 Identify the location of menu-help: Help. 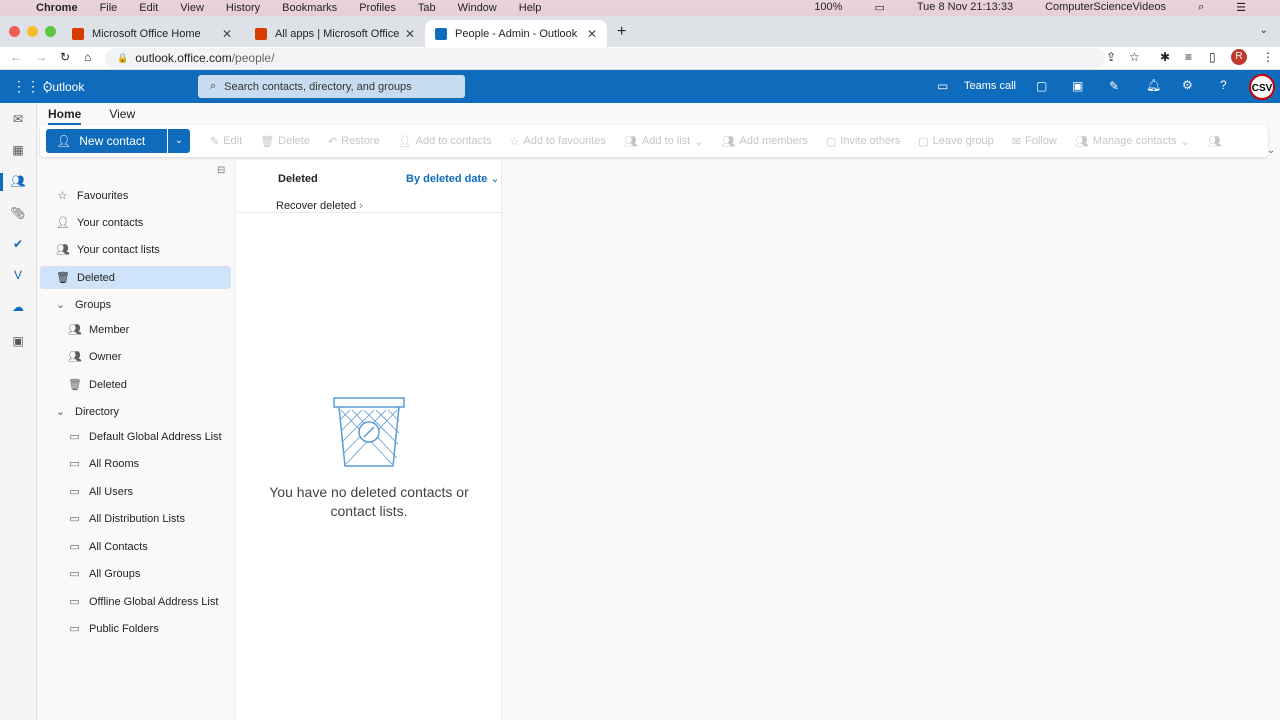
(530, 8).